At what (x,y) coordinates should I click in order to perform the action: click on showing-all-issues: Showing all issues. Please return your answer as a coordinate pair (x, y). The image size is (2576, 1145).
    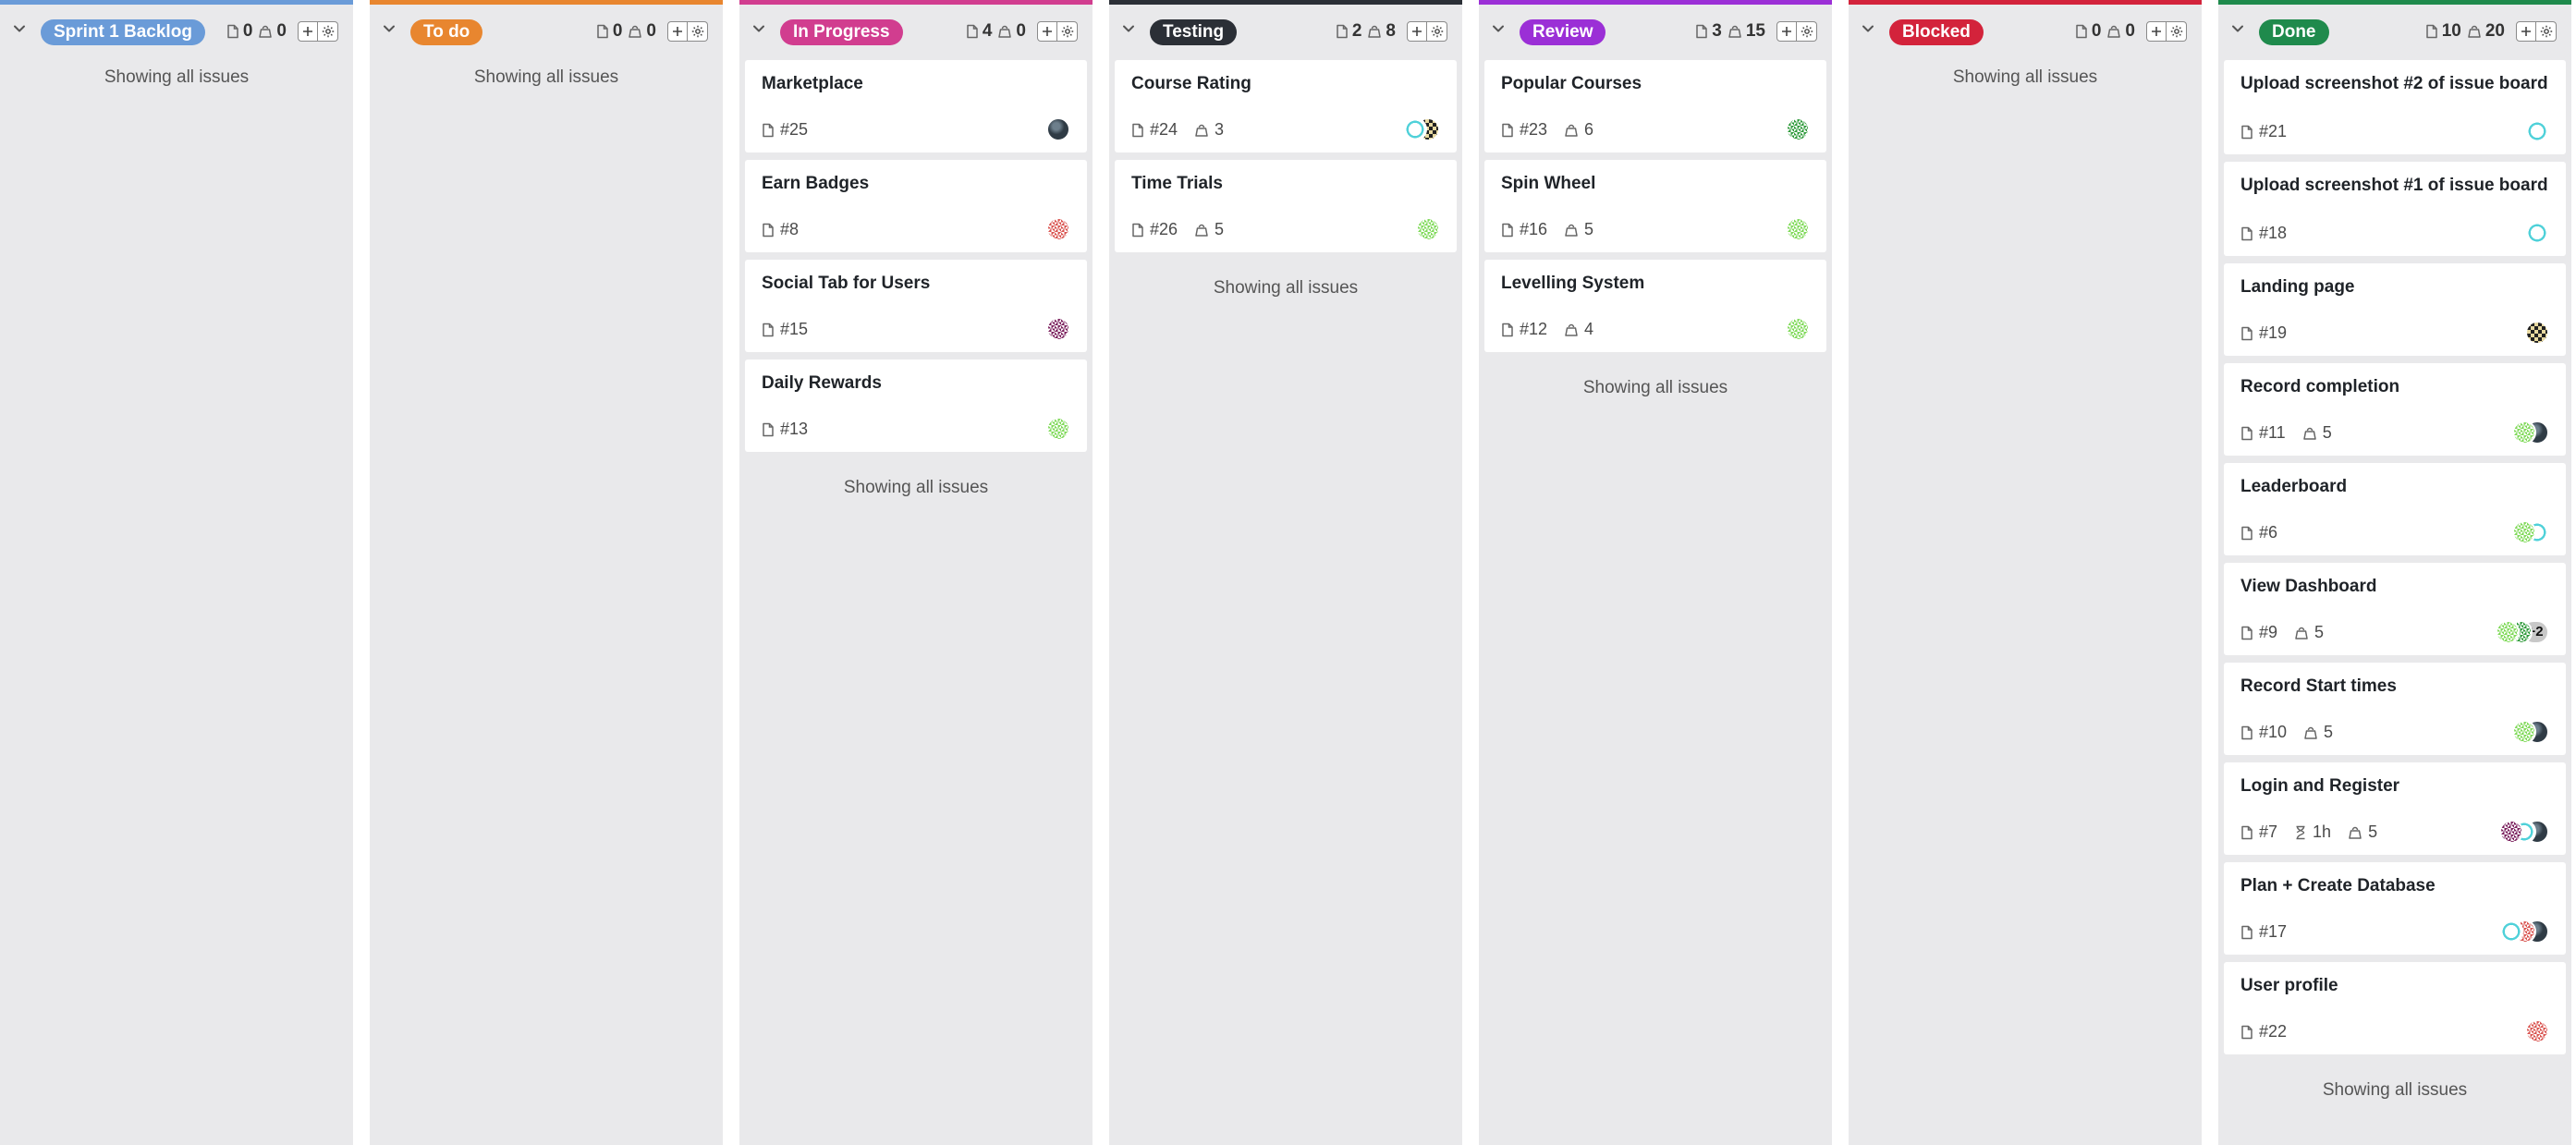
    Looking at the image, I should click on (2025, 77).